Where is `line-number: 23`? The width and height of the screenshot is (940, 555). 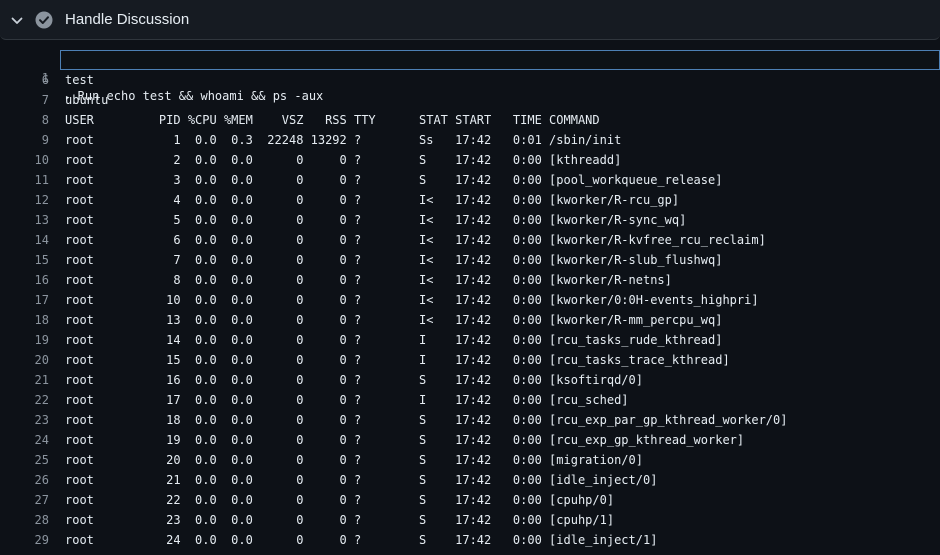
line-number: 23 is located at coordinates (24, 420).